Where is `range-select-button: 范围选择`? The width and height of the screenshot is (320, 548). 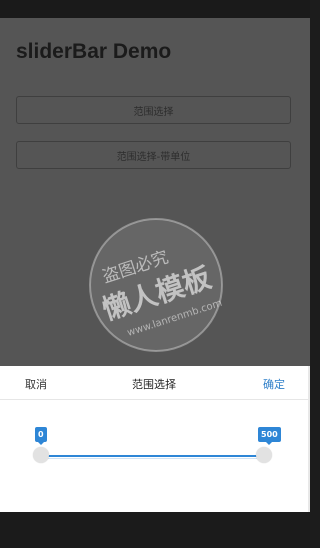
range-select-button: 范围选择 is located at coordinates (153, 110).